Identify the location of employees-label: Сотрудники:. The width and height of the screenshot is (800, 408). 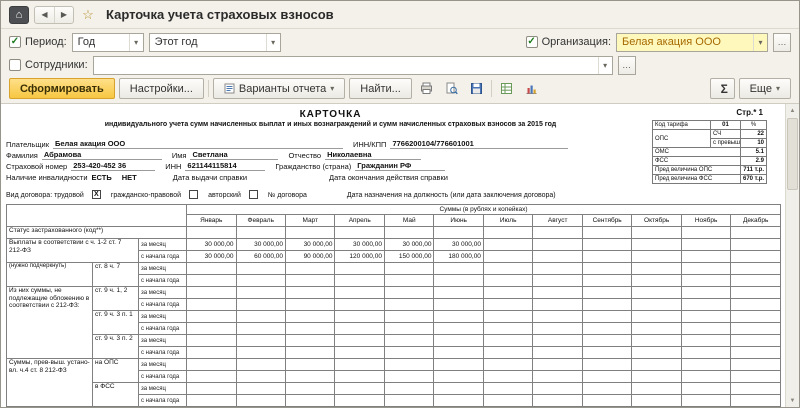
(56, 65).